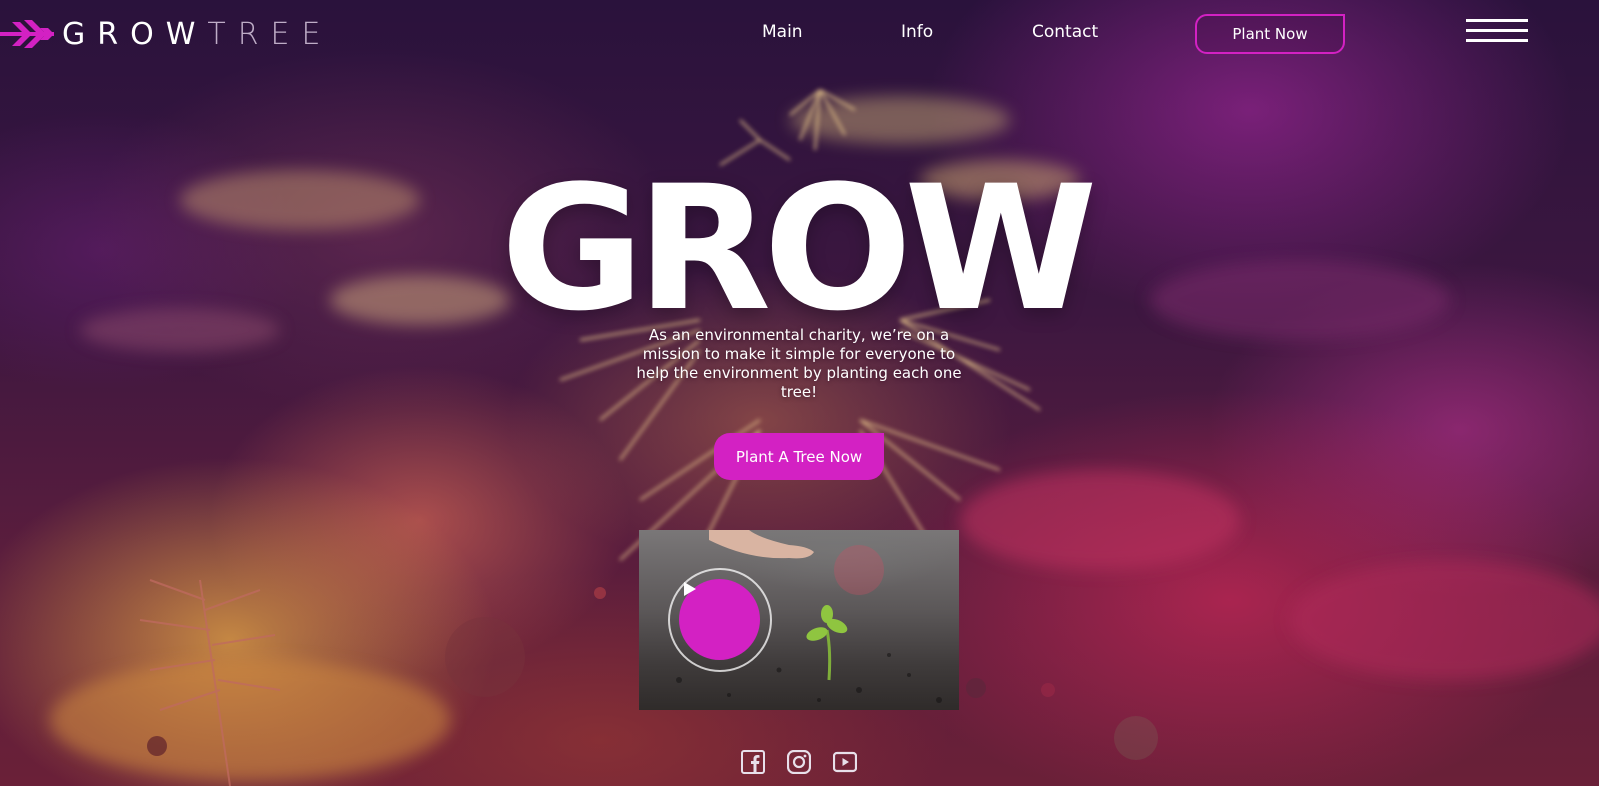 The height and width of the screenshot is (786, 1599). Describe the element at coordinates (799, 762) in the screenshot. I see `instagram-icon` at that location.